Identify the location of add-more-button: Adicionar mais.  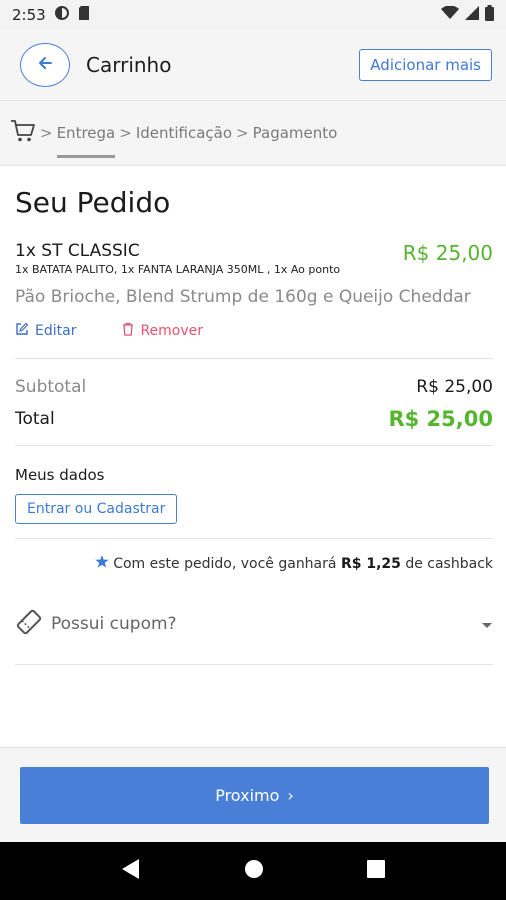
(425, 65).